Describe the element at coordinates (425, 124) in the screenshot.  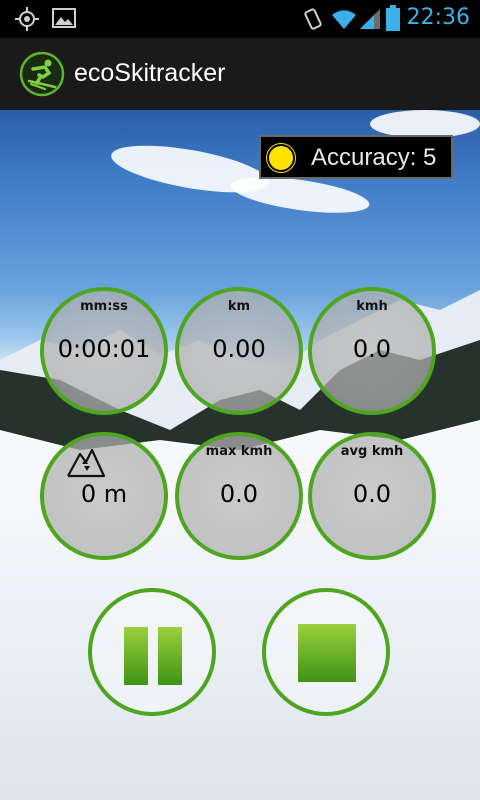
I see `cloud` at that location.